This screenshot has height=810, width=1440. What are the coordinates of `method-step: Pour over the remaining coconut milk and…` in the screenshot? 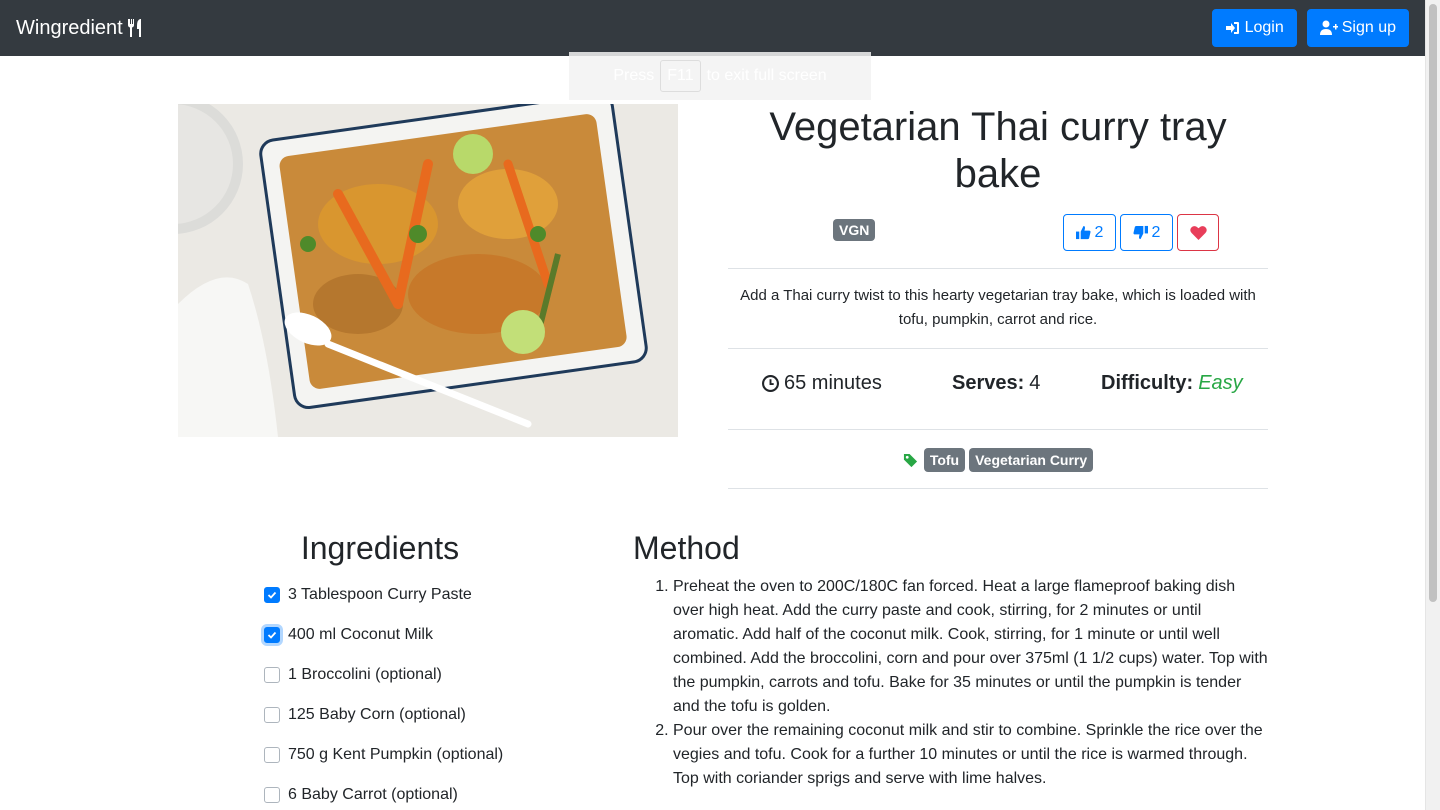 It's located at (971, 755).